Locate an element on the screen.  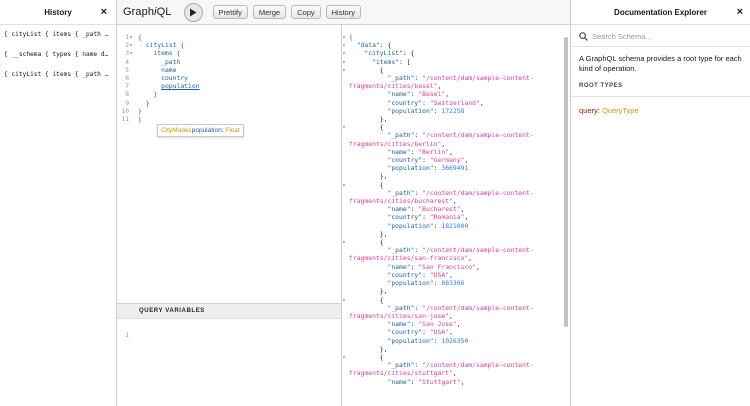
close-history-icon: × is located at coordinates (104, 12).